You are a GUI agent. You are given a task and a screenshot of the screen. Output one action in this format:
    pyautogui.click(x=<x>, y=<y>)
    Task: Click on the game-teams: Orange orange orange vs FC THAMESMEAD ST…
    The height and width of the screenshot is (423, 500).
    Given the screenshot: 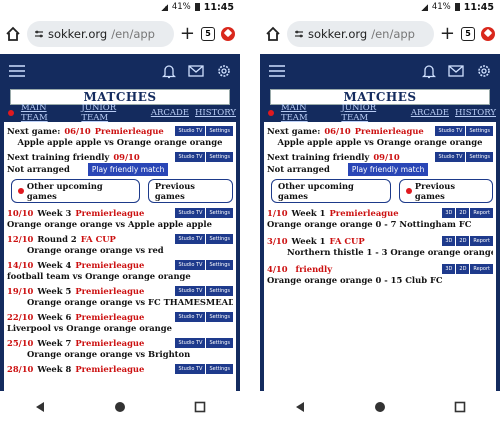 What is the action you would take?
    pyautogui.click(x=120, y=301)
    